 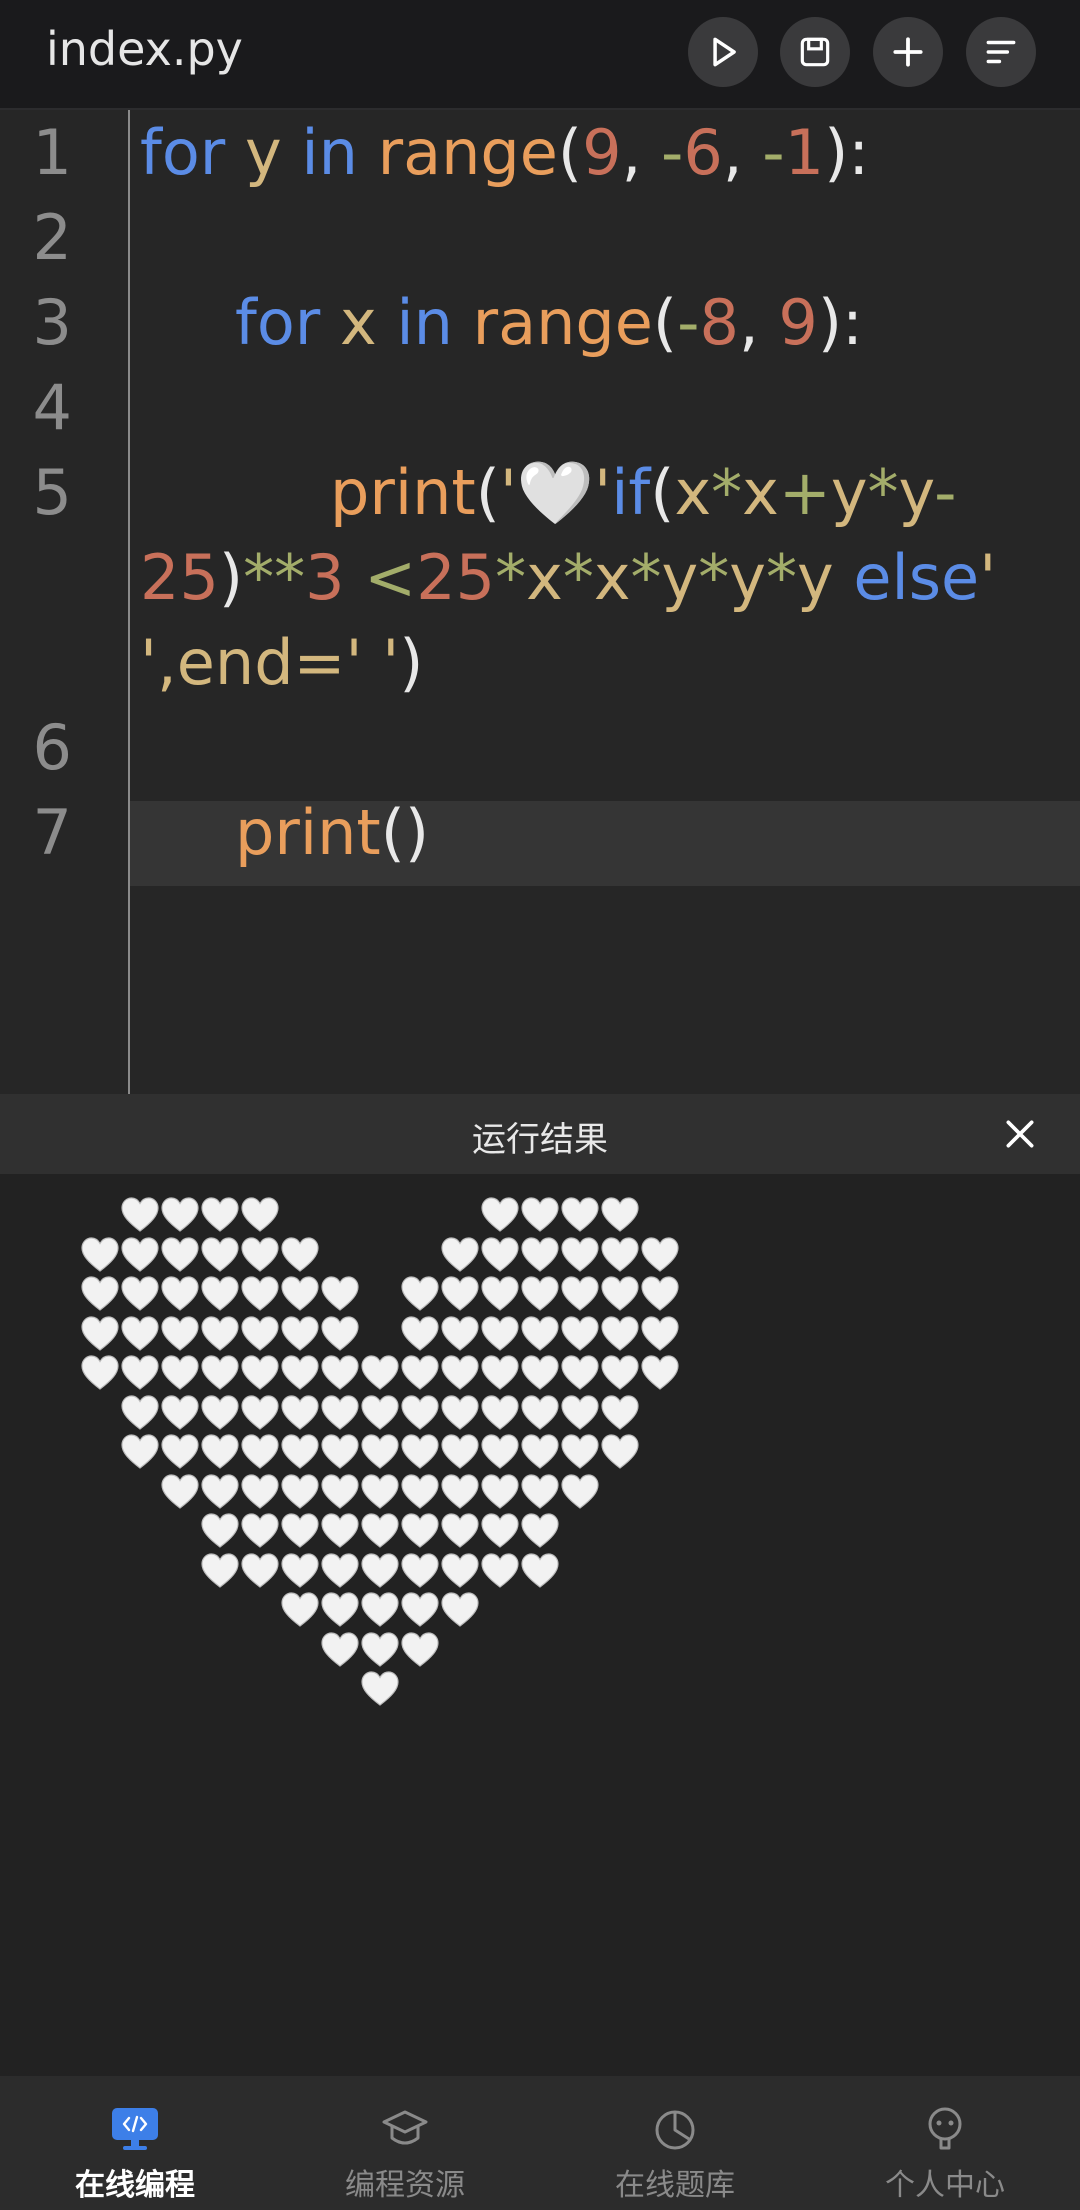 I want to click on line-number: 3, so click(x=52, y=322).